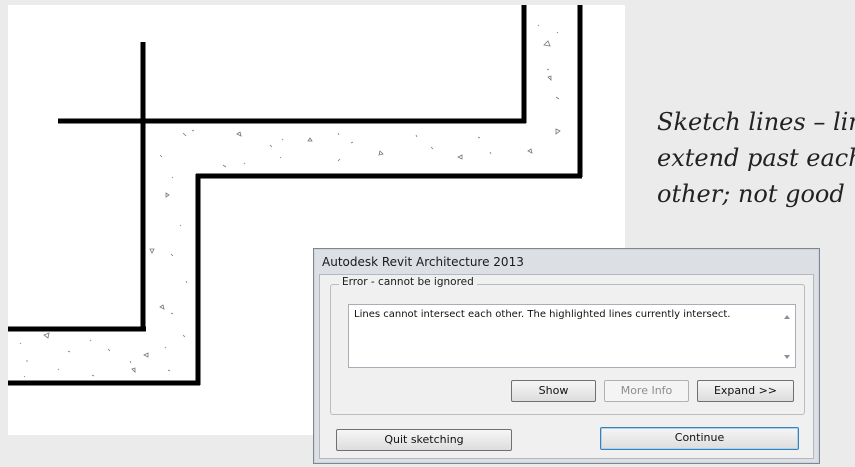  I want to click on error-group-label: Error - cannot be ignored, so click(408, 282).